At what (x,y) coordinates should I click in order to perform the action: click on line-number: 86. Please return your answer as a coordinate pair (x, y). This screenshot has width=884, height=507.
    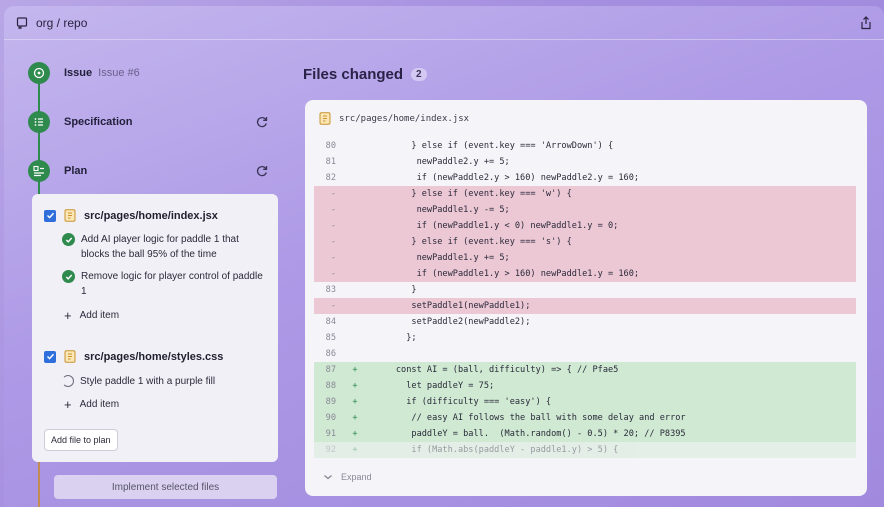
    Looking at the image, I should click on (330, 354).